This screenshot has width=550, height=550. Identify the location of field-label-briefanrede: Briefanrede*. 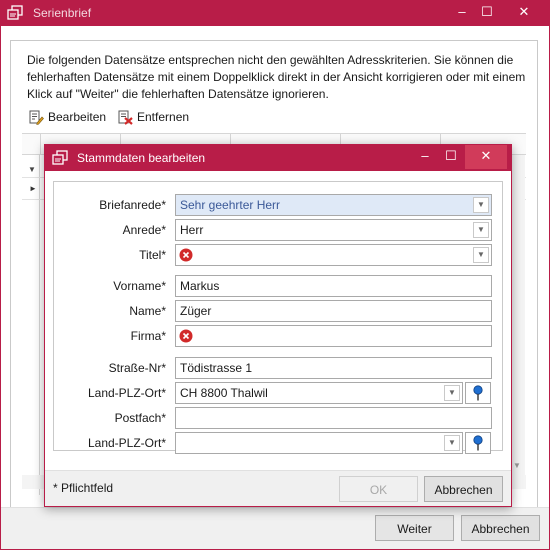
(132, 205).